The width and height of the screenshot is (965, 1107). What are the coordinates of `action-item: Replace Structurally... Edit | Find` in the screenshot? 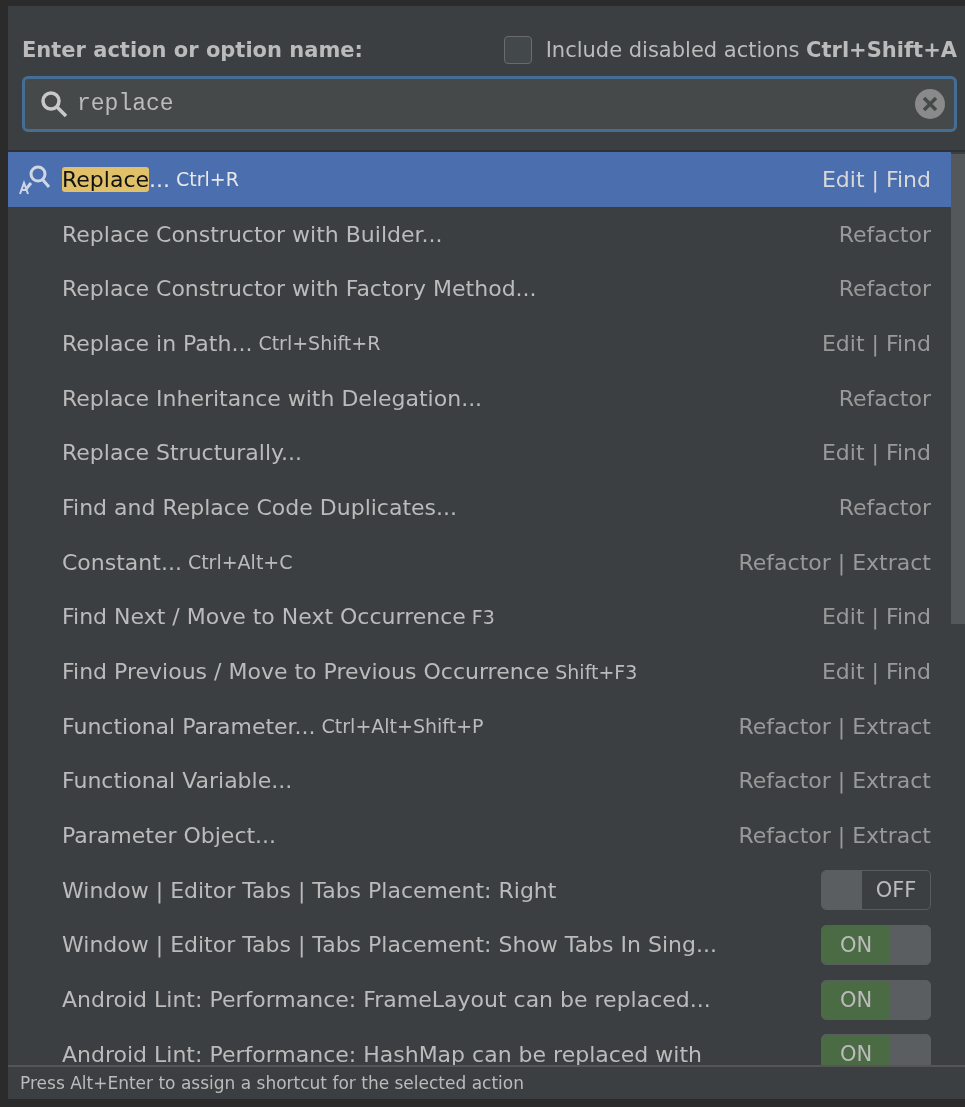 It's located at (479, 453).